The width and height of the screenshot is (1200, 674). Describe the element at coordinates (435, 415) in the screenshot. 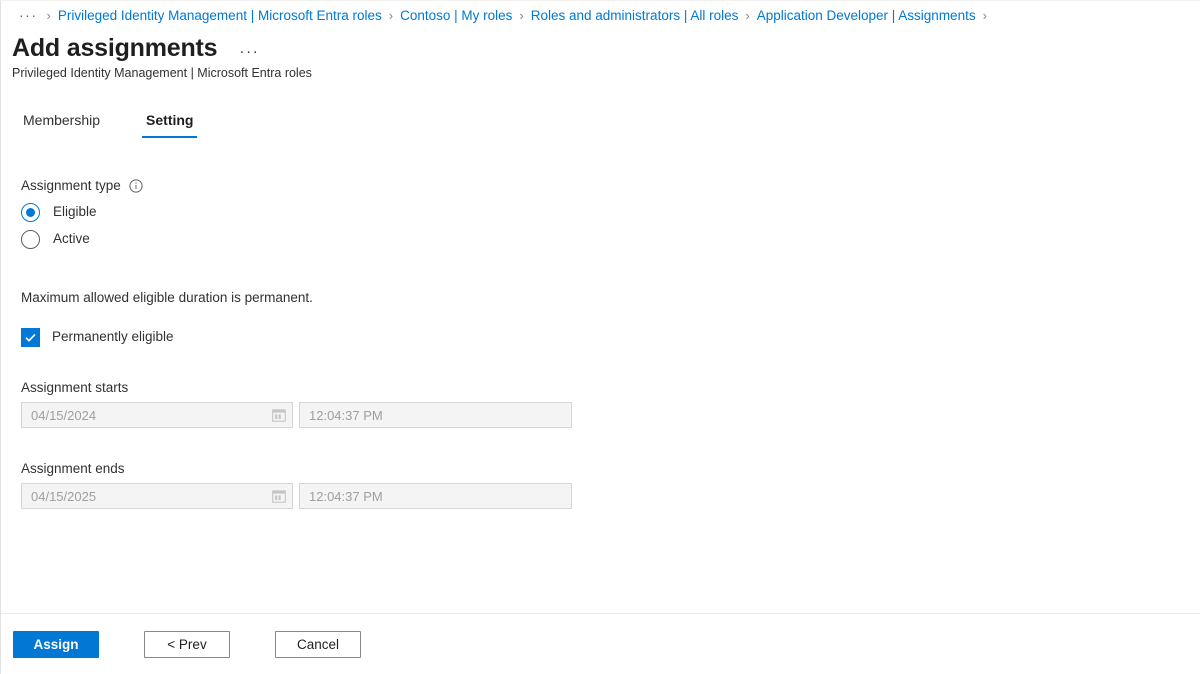

I see `assignment-starts-time-input: 12:04:37 PM` at that location.